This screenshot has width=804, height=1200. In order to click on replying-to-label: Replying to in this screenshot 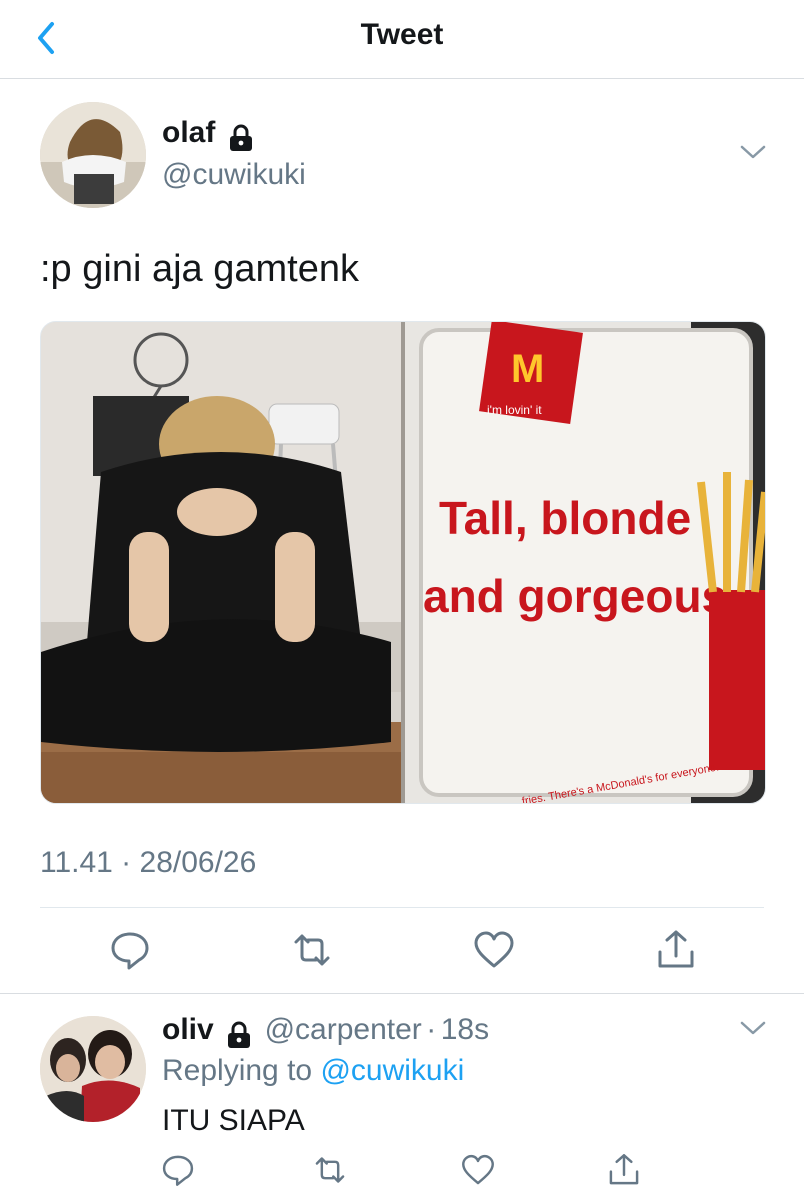, I will do `click(237, 1070)`.